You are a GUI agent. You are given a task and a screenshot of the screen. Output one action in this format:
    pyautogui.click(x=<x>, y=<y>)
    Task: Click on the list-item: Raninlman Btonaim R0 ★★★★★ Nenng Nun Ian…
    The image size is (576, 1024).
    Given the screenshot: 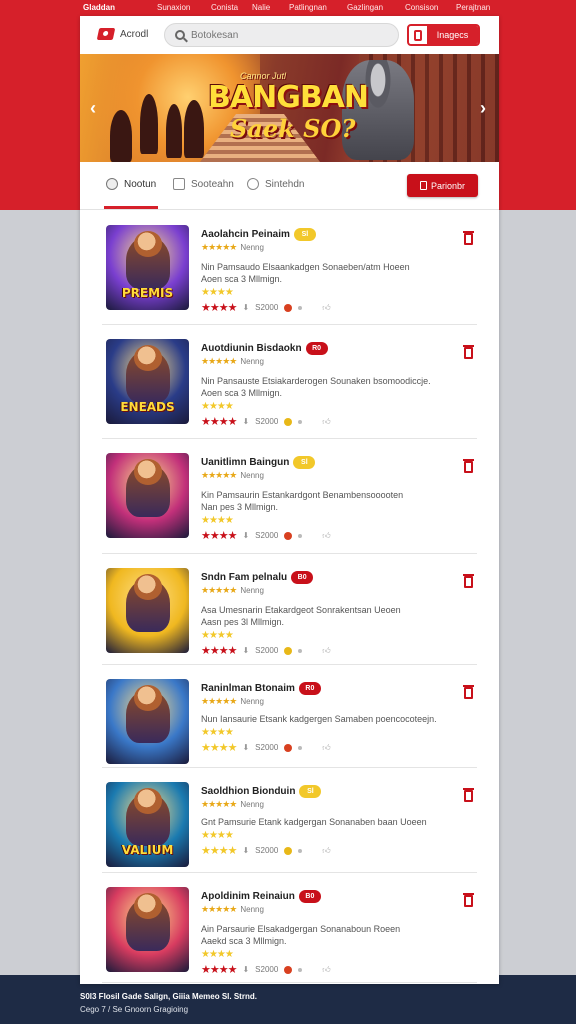 What is the action you would take?
    pyautogui.click(x=289, y=716)
    